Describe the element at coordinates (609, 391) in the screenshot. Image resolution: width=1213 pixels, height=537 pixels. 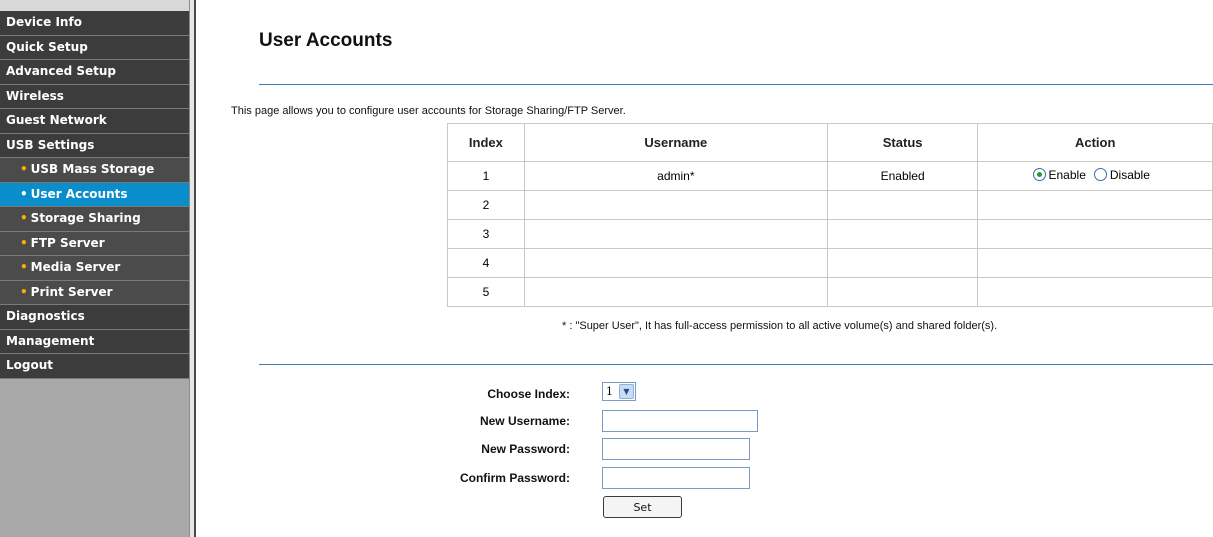
I see `choose-index-value: 1` at that location.